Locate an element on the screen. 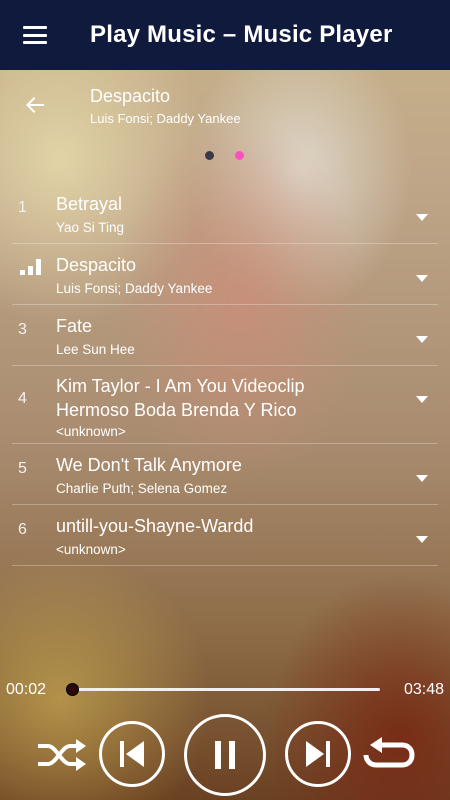 The height and width of the screenshot is (800, 450). track-number: 3 is located at coordinates (22, 329).